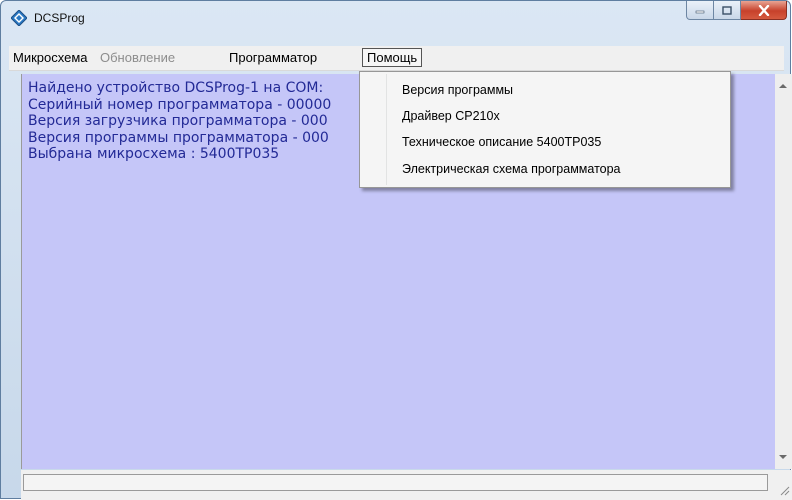 This screenshot has height=500, width=792. What do you see at coordinates (273, 57) in the screenshot?
I see `menu-programmator: Программатор` at bounding box center [273, 57].